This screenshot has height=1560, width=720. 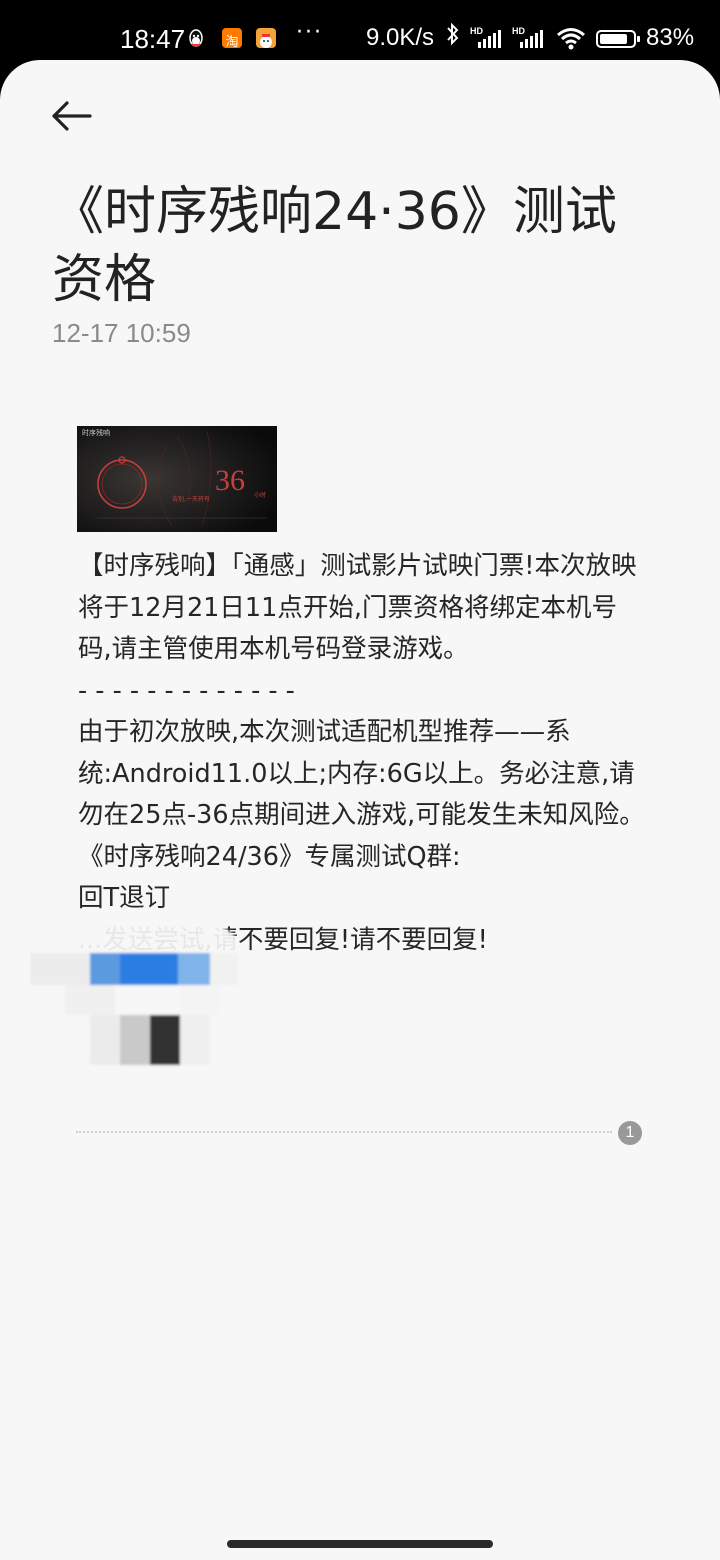 What do you see at coordinates (260, 495) in the screenshot?
I see `banner-unit: 小时` at bounding box center [260, 495].